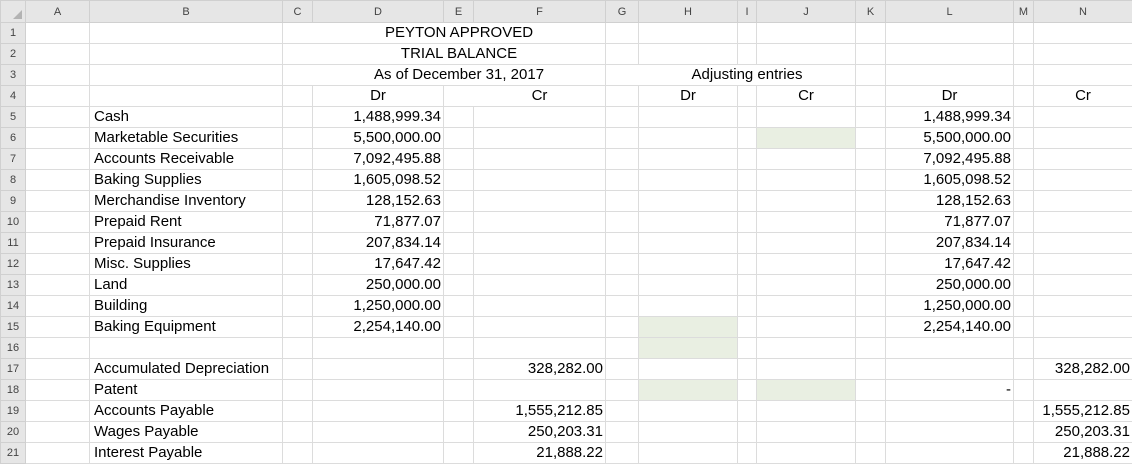 This screenshot has height=464, width=1132. Describe the element at coordinates (806, 11) in the screenshot. I see `column-header: J` at that location.